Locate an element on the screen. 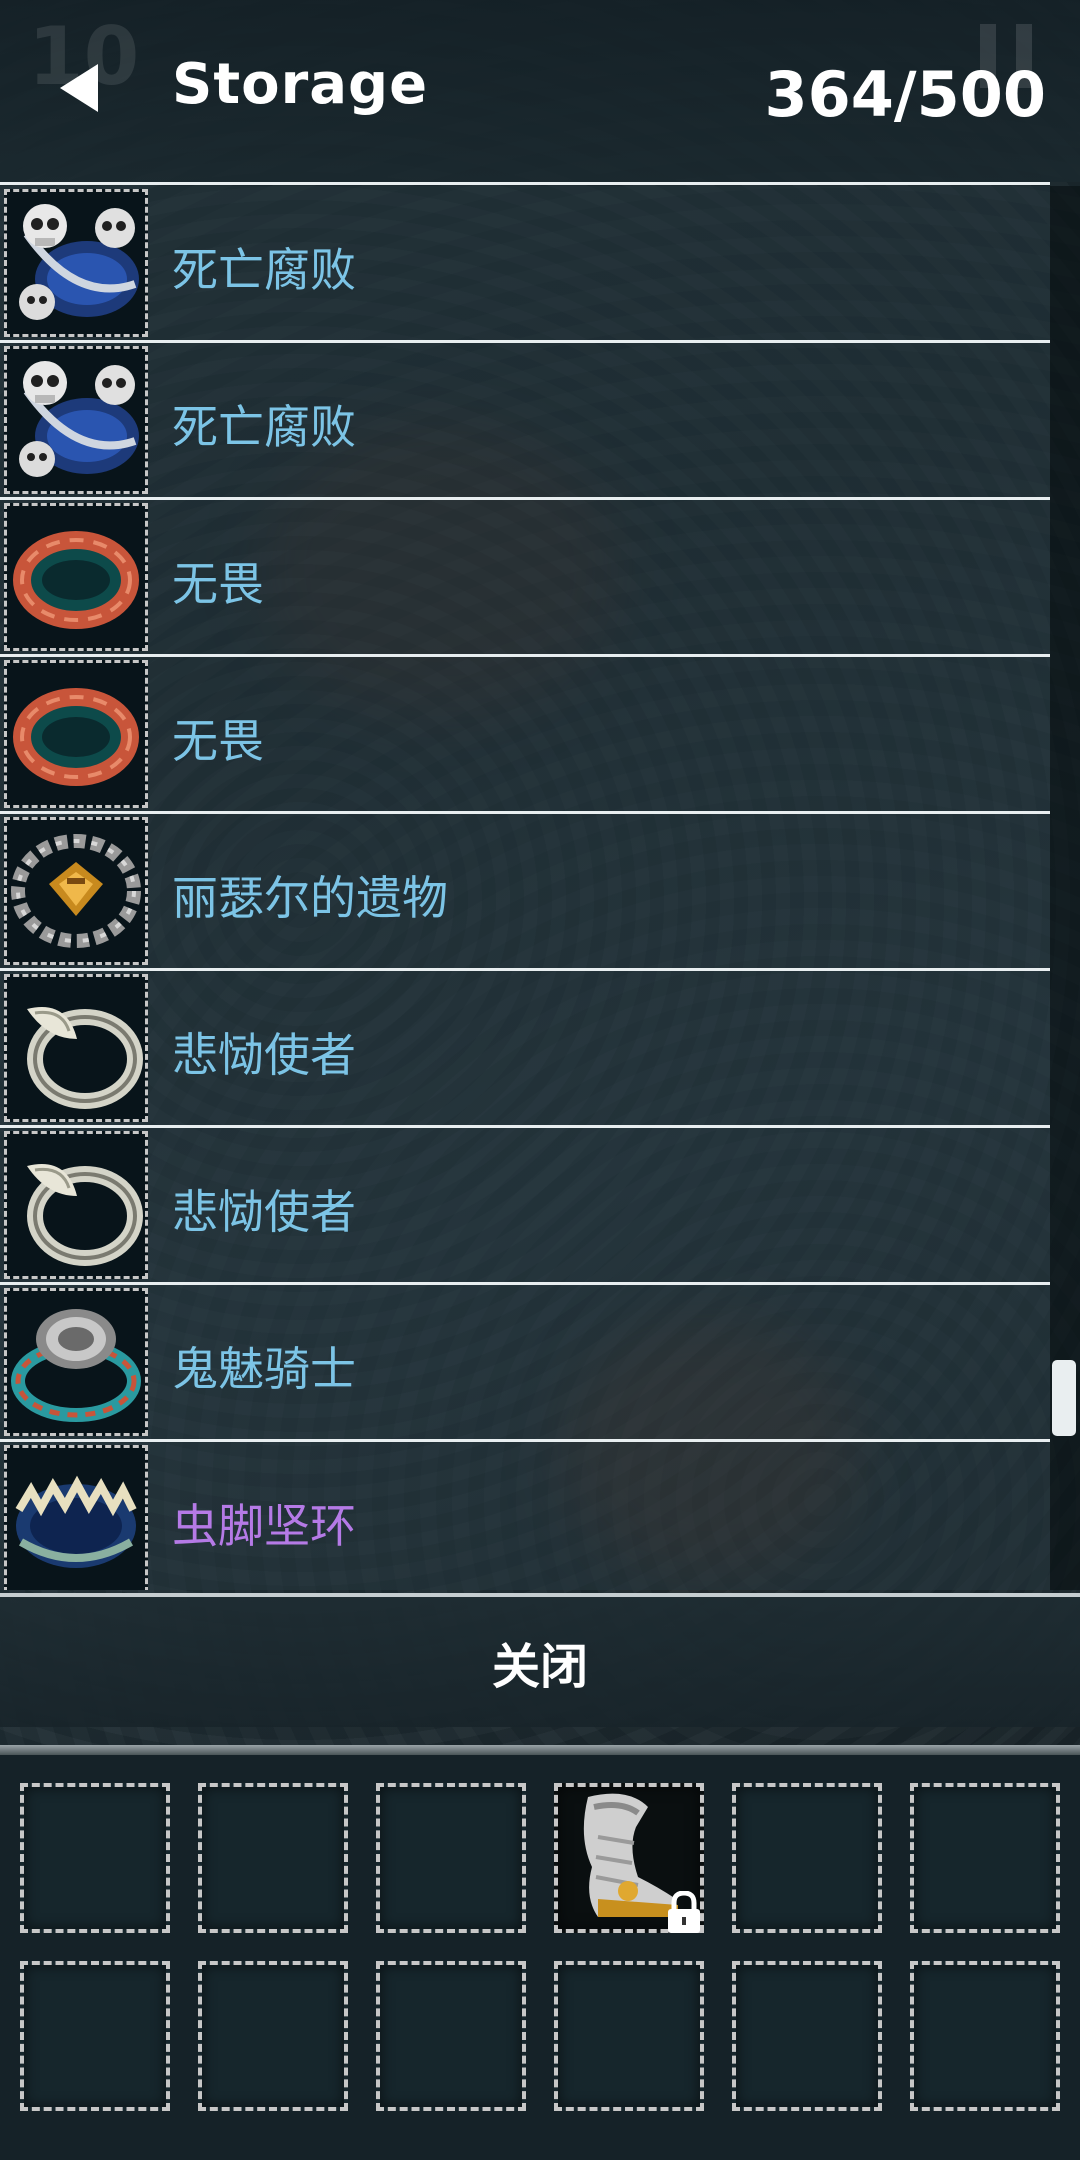 This screenshot has width=1080, height=2160. back-arrow-icon is located at coordinates (79, 88).